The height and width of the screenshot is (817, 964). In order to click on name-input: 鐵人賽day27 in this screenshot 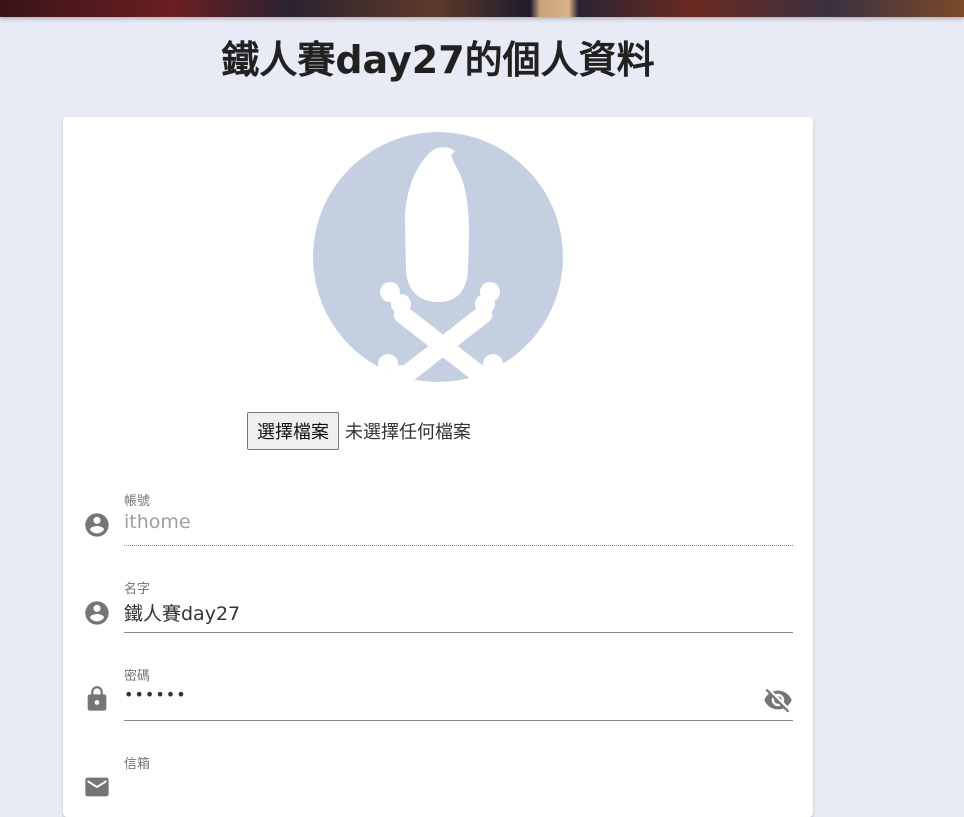, I will do `click(182, 612)`.